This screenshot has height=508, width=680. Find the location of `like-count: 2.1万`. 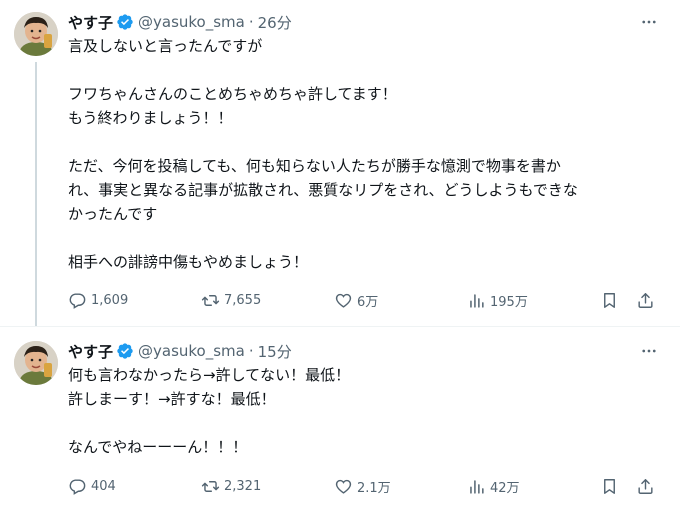

like-count: 2.1万 is located at coordinates (374, 488).